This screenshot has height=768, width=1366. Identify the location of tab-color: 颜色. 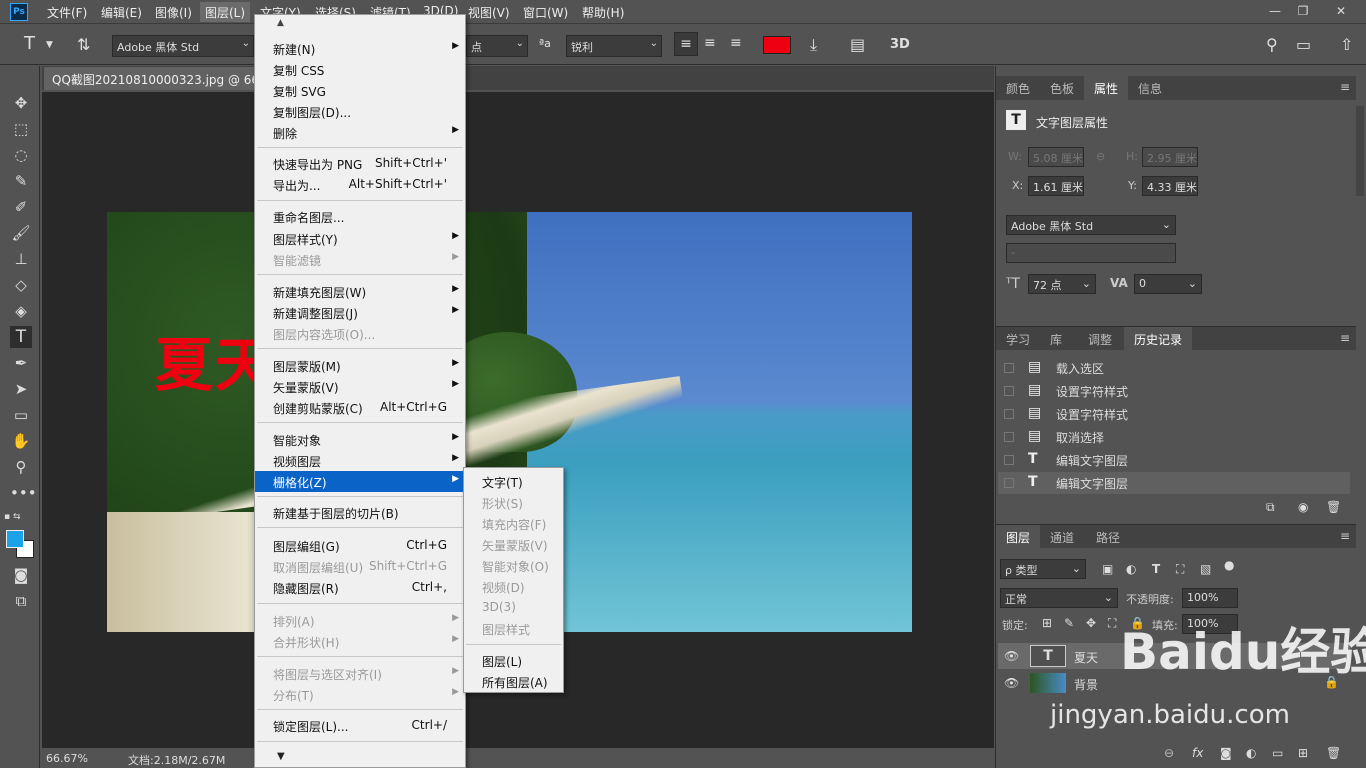
(1018, 88).